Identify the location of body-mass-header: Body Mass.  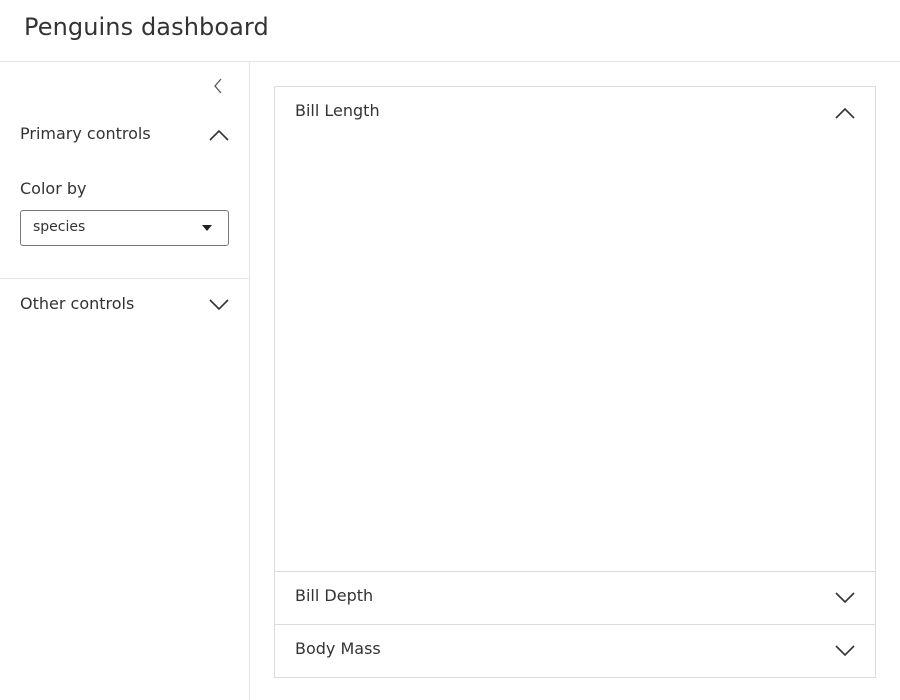
(575, 651).